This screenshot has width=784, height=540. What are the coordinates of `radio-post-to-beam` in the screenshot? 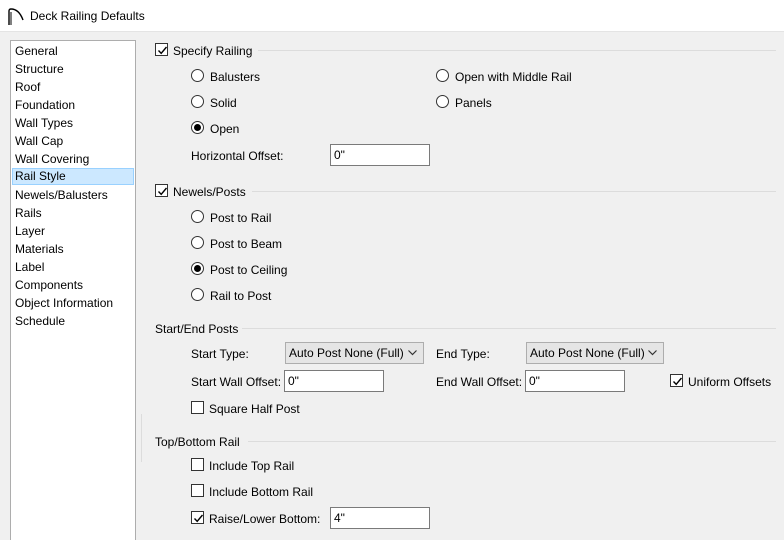 It's located at (197, 242).